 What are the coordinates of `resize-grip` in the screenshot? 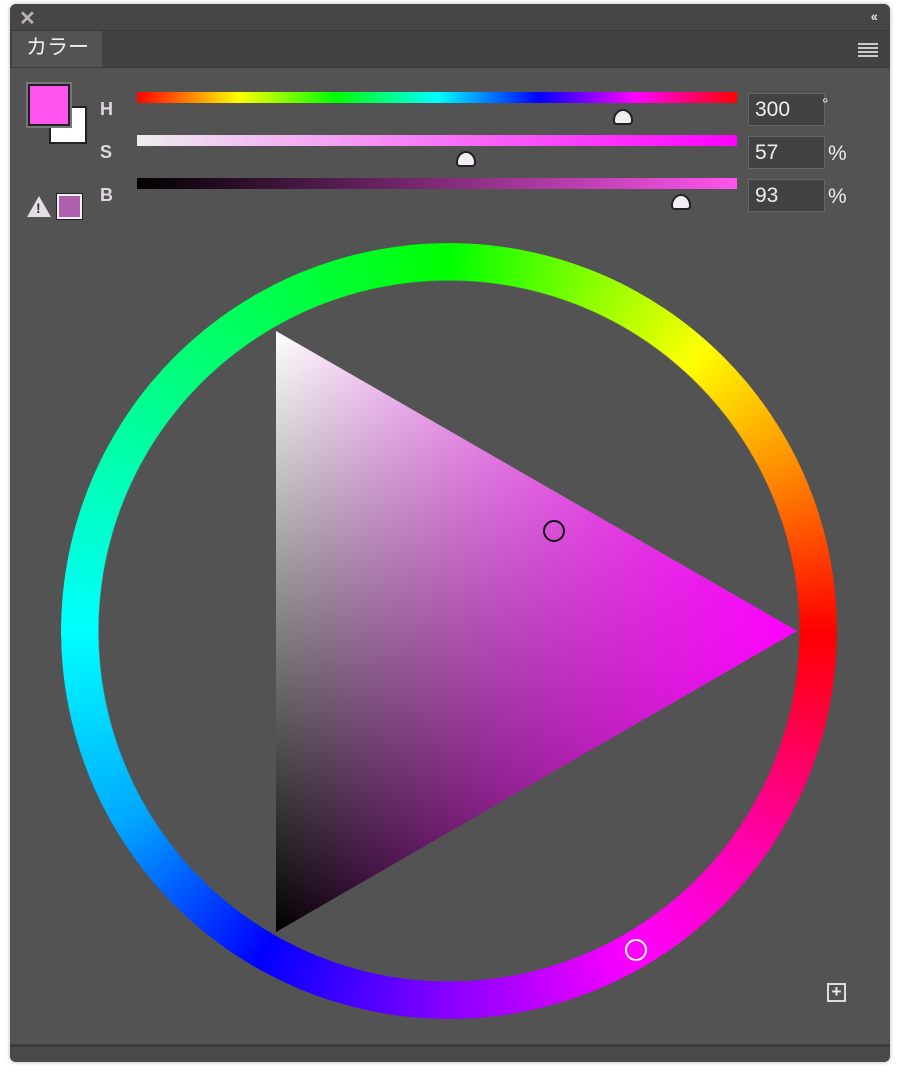 It's located at (450, 1053).